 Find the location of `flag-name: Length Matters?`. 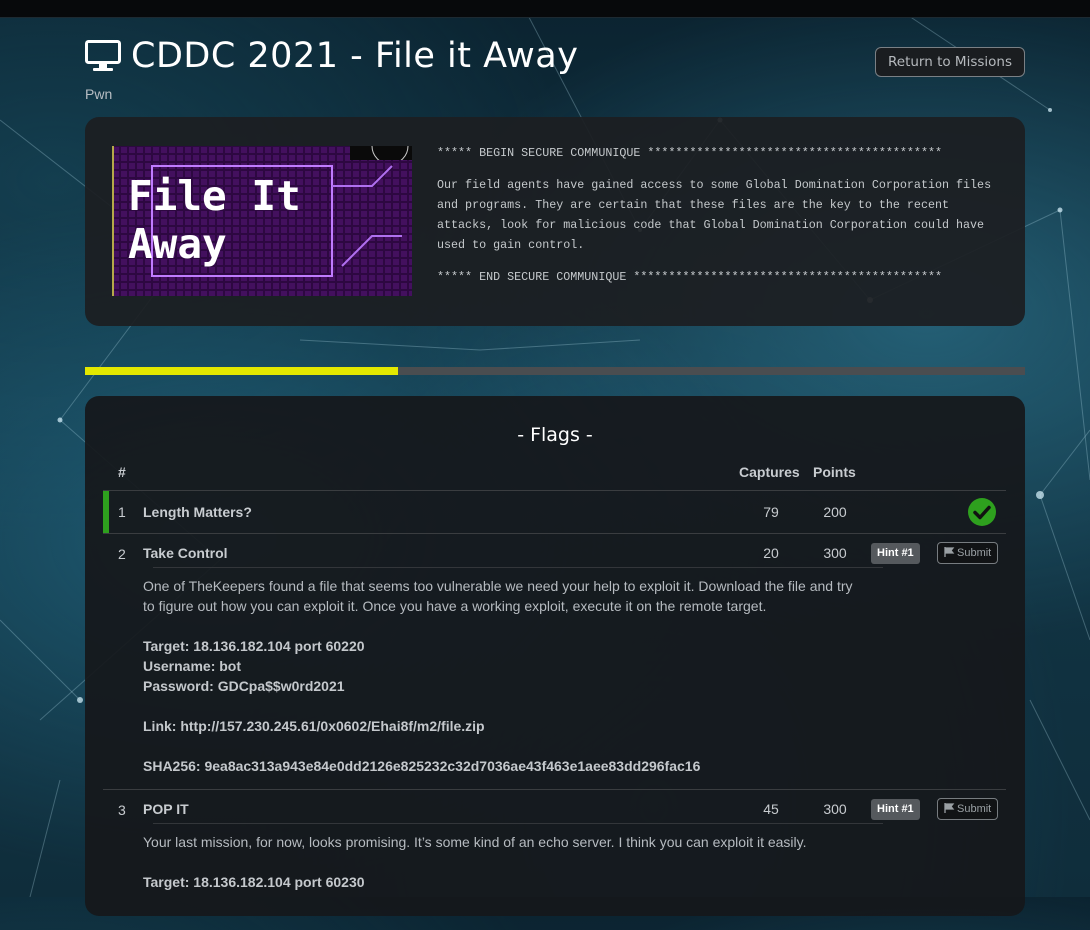

flag-name: Length Matters? is located at coordinates (197, 512).